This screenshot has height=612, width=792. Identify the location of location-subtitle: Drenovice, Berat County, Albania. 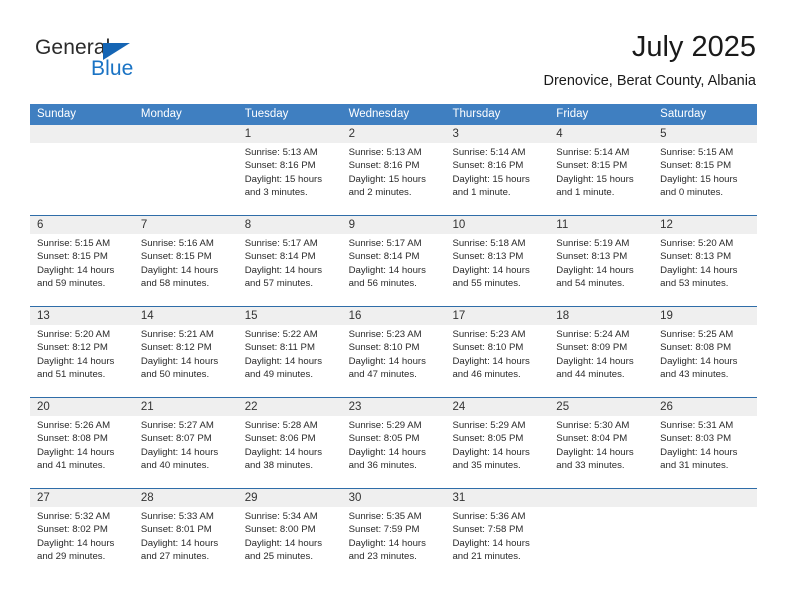
(649, 81).